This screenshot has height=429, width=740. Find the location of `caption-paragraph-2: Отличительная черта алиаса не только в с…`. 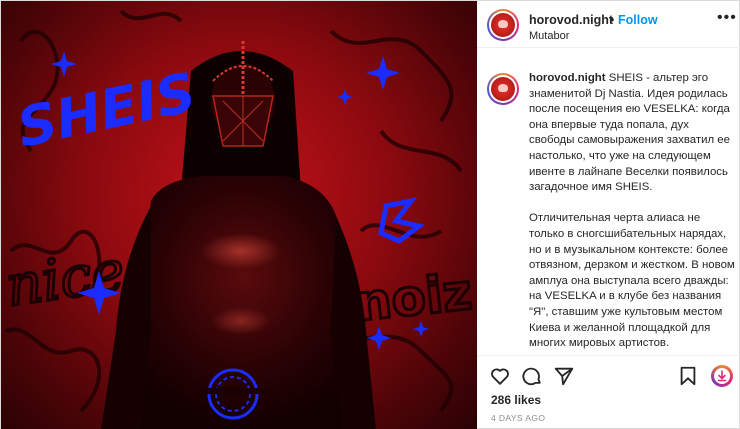

caption-paragraph-2: Отличительная черта алиаса не только в с… is located at coordinates (632, 281).